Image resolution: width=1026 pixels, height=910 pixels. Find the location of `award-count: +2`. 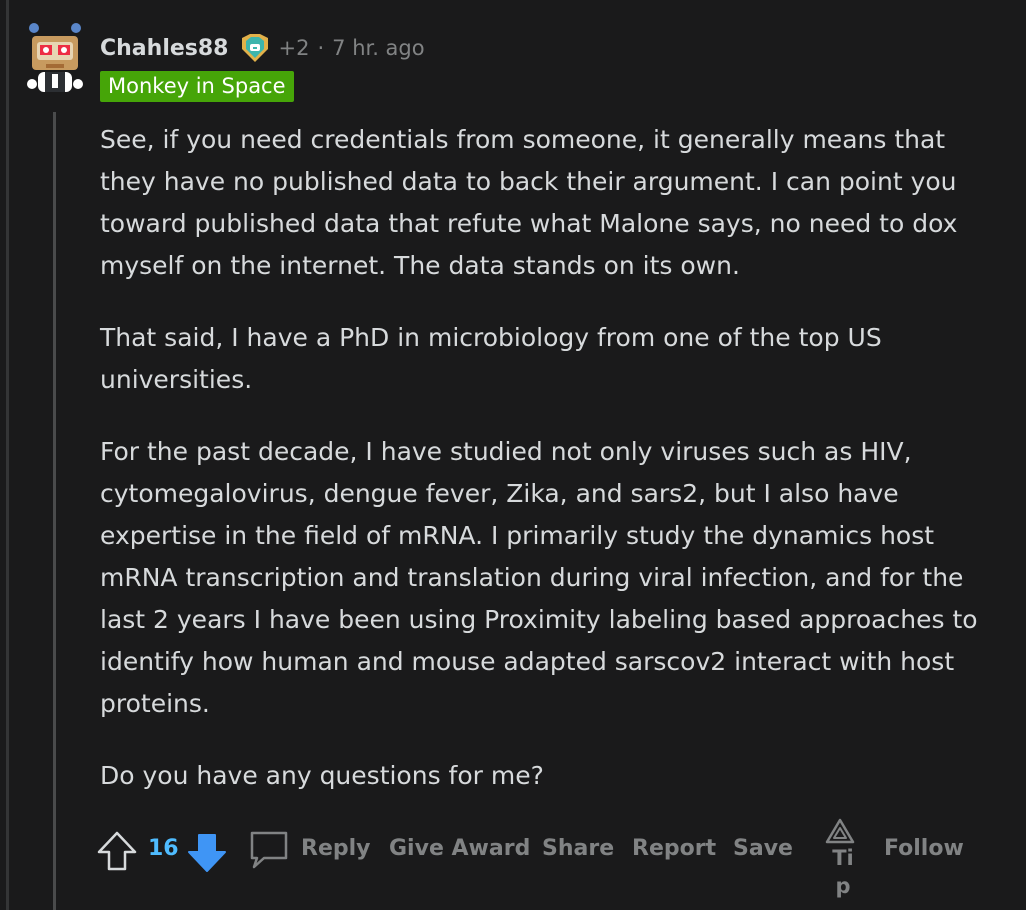

award-count: +2 is located at coordinates (294, 48).